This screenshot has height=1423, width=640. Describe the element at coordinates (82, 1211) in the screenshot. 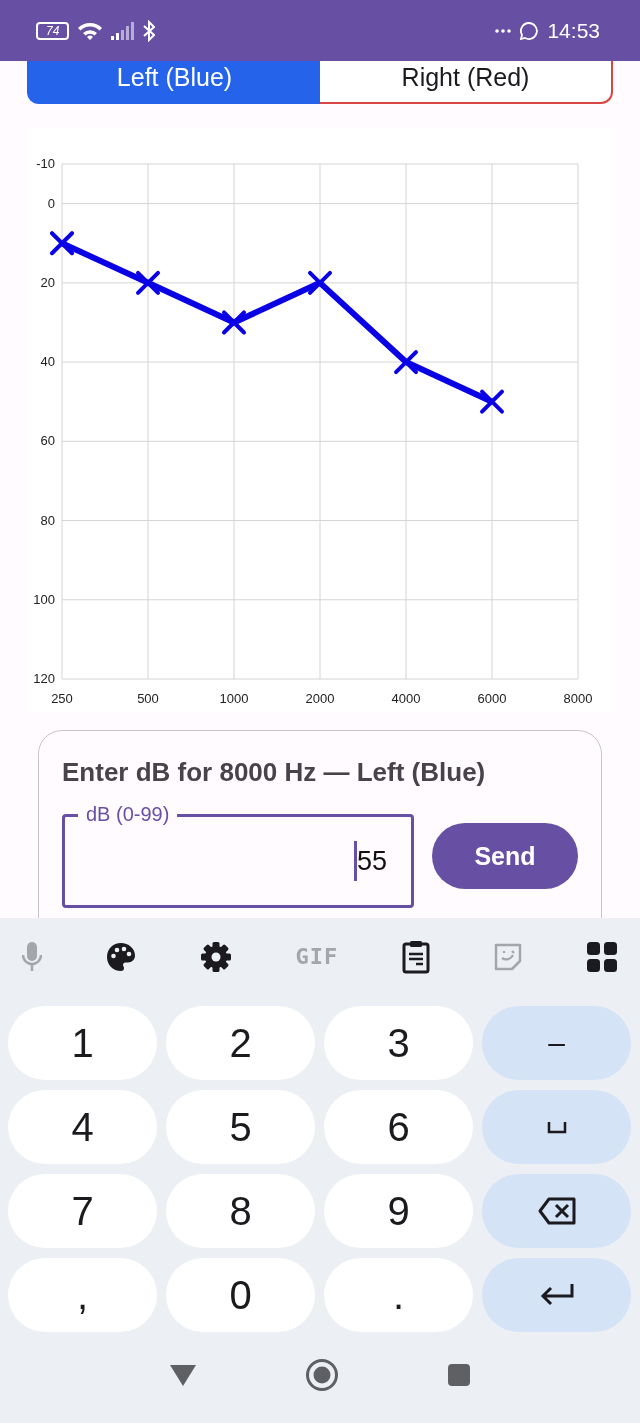

I see `key: 7` at that location.